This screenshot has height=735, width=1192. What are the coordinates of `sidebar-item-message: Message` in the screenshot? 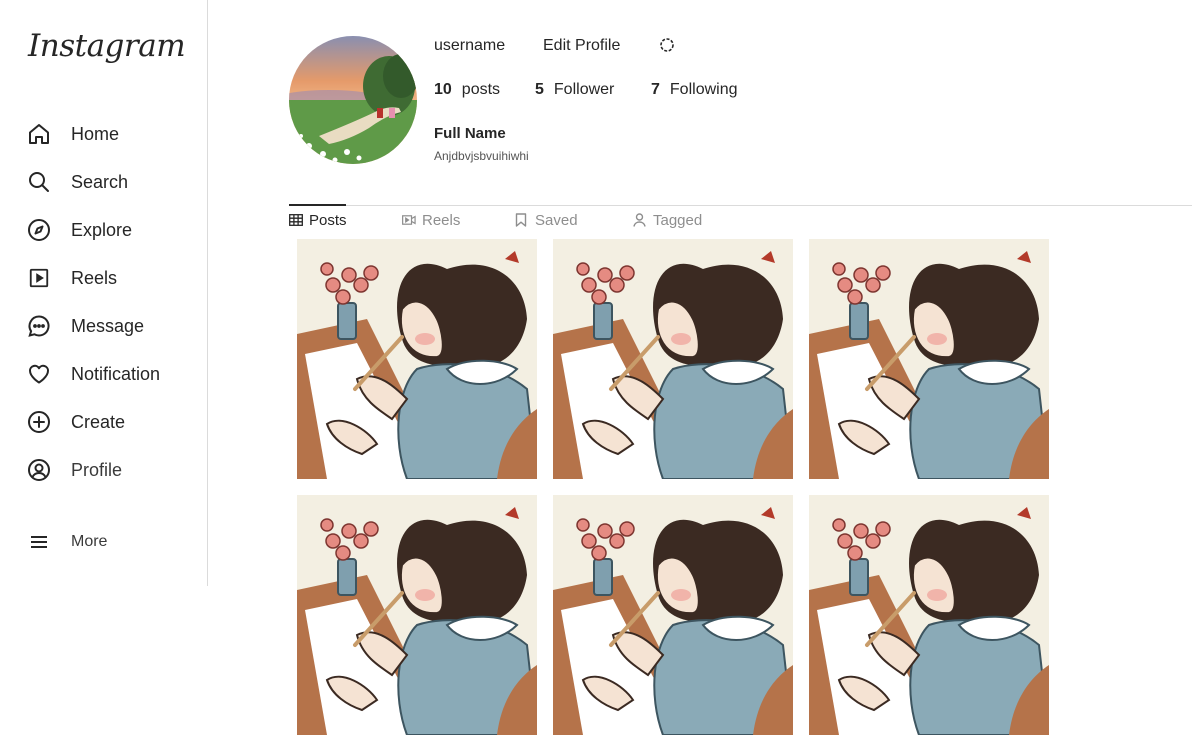 It's located at (85, 326).